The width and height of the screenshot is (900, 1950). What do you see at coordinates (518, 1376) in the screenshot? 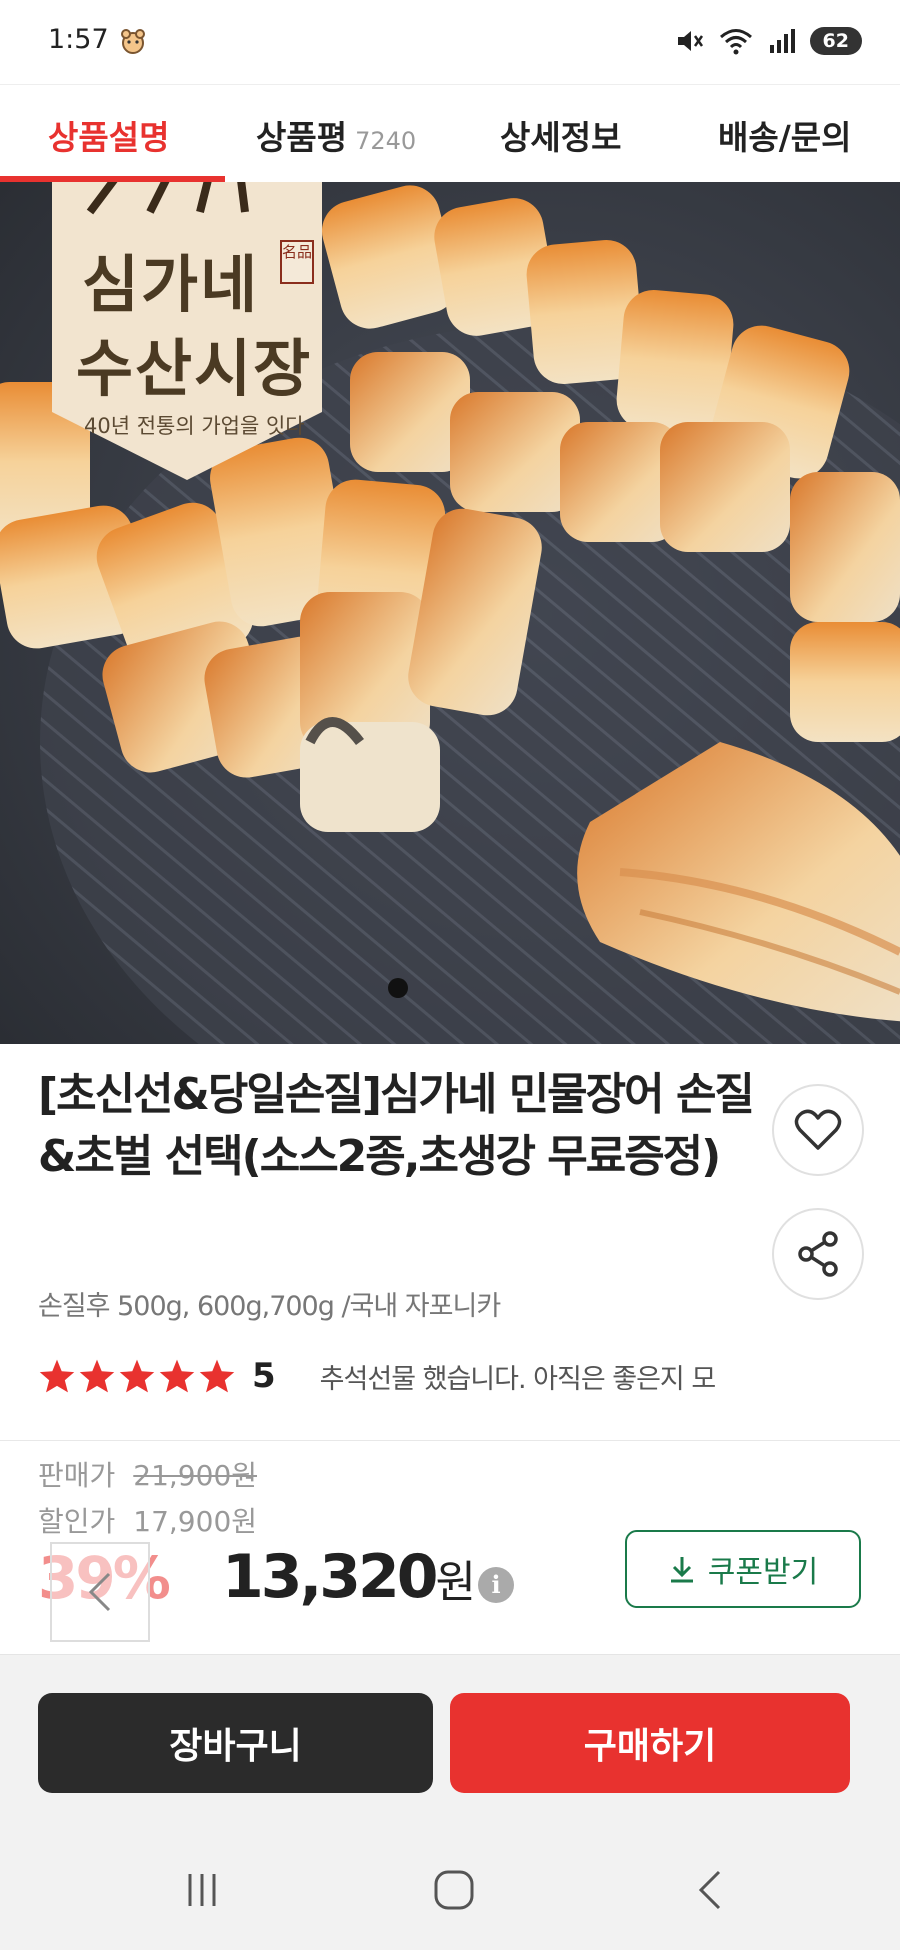
I see `review-snippet: 추석선물 했습니다. 아직은 좋은지 모` at bounding box center [518, 1376].